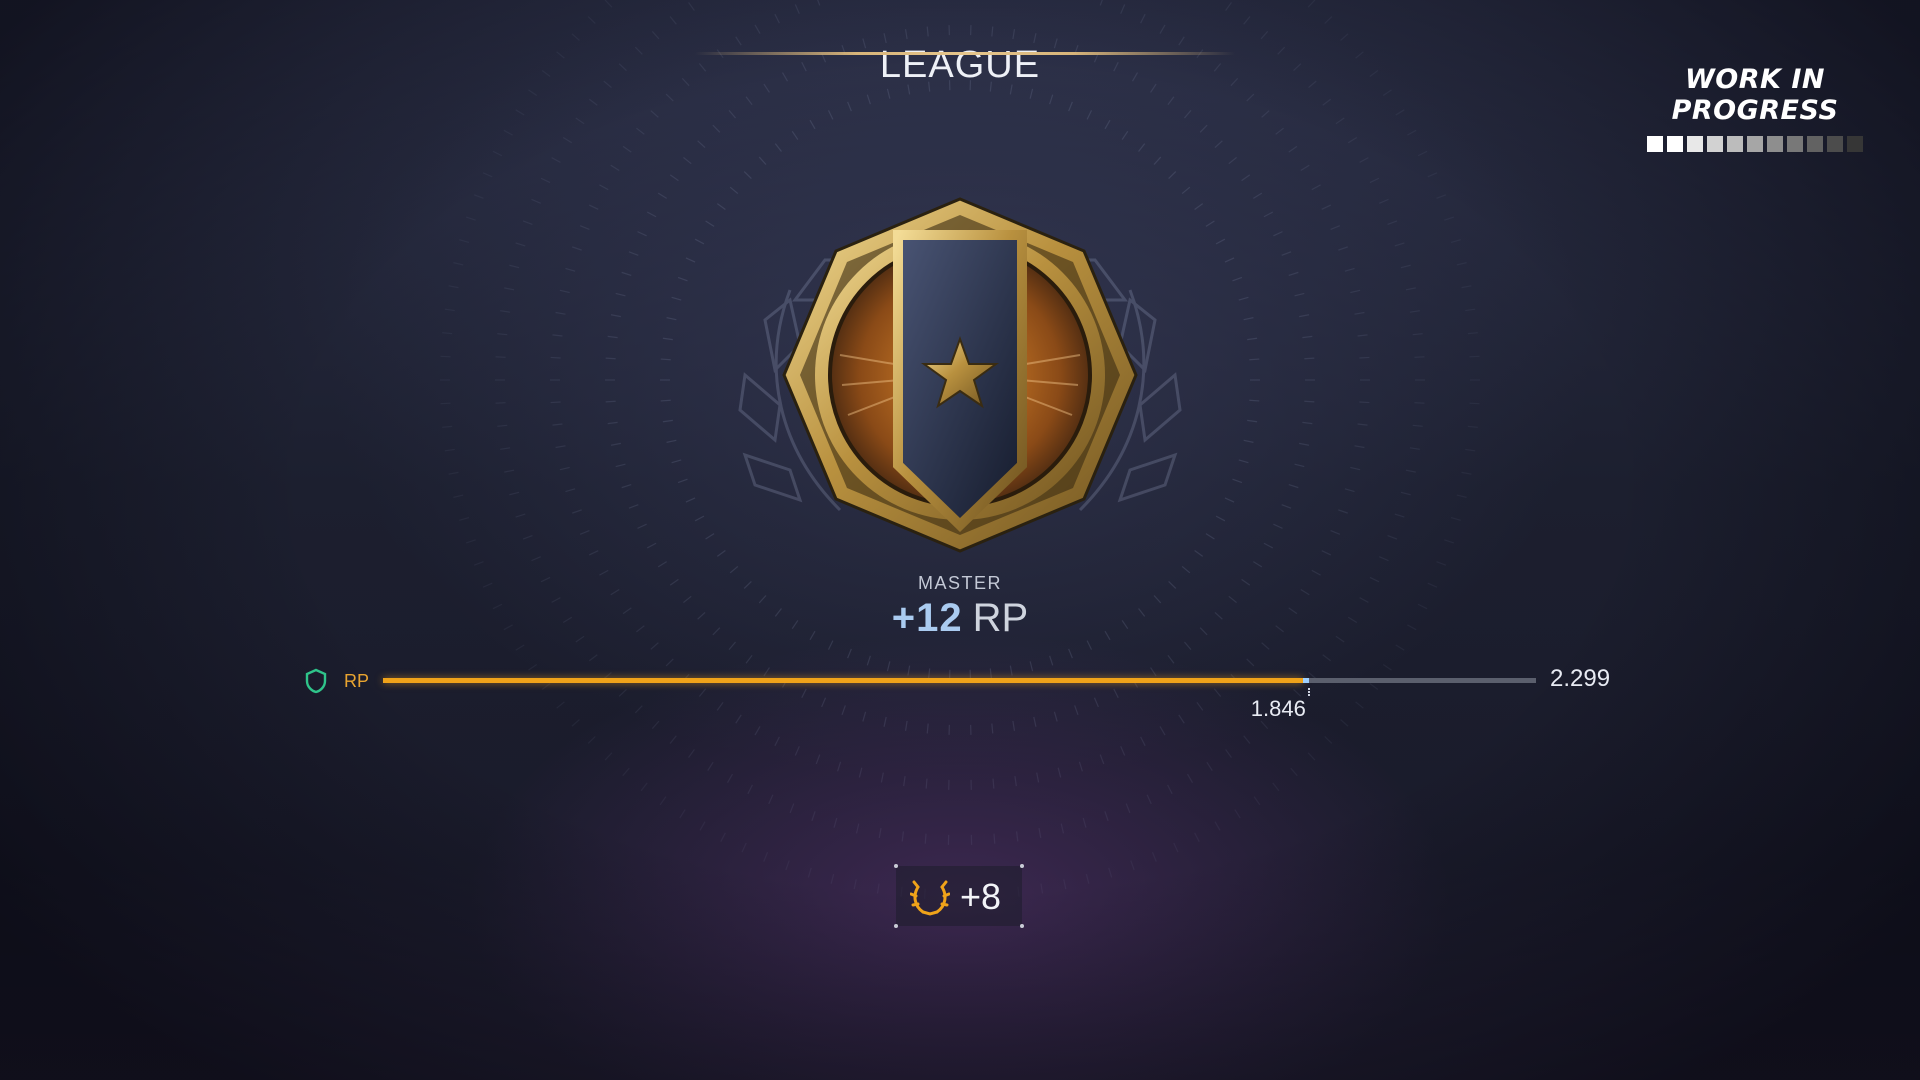  What do you see at coordinates (1278, 708) in the screenshot?
I see `rp-current-value: 1.846` at bounding box center [1278, 708].